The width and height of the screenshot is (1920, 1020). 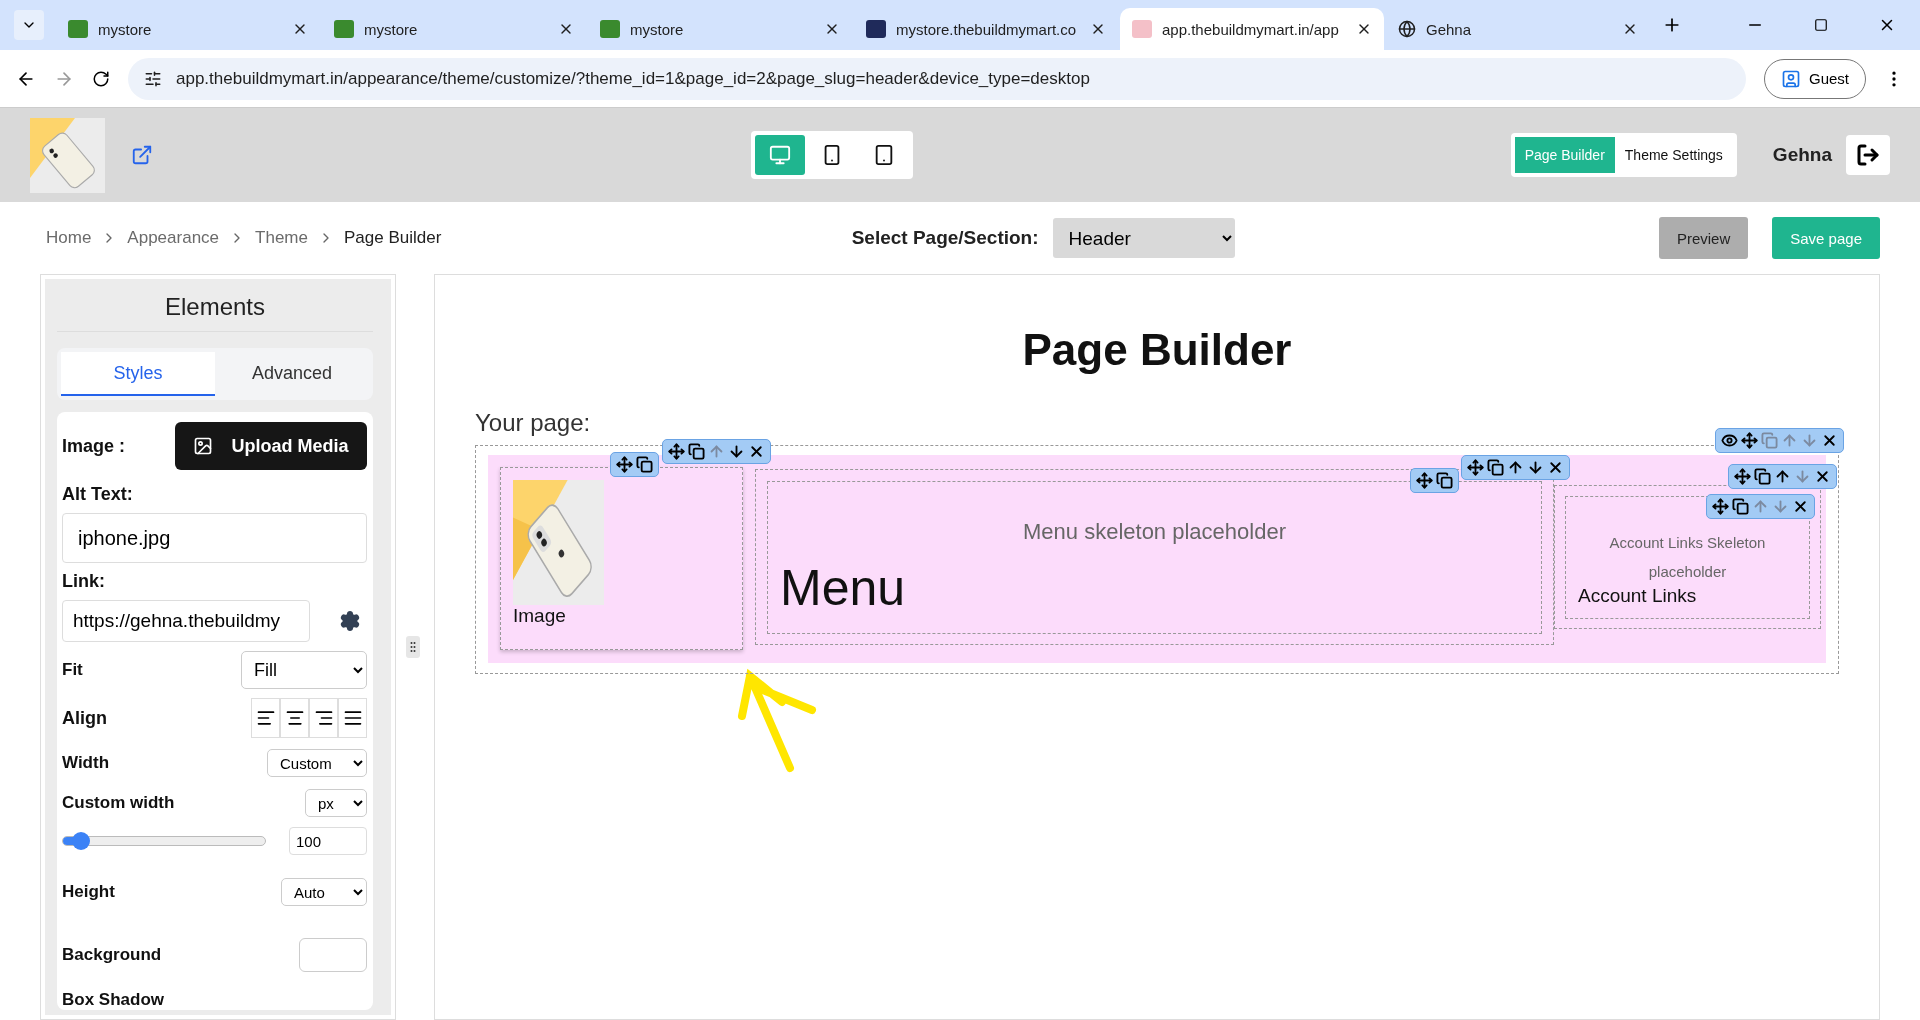 What do you see at coordinates (86, 763) in the screenshot?
I see `field-label: Width` at bounding box center [86, 763].